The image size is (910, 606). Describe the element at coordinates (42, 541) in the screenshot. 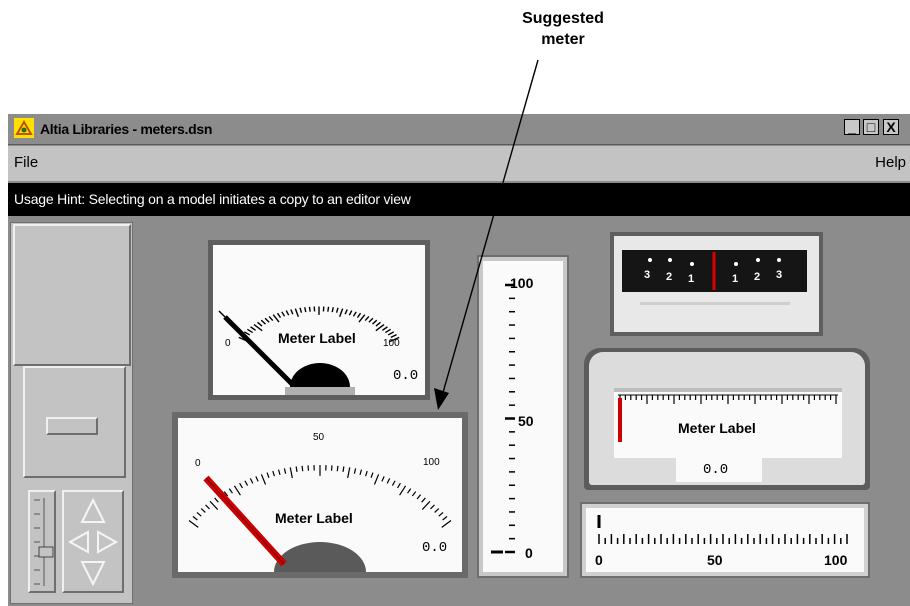

I see `palette-slider` at that location.